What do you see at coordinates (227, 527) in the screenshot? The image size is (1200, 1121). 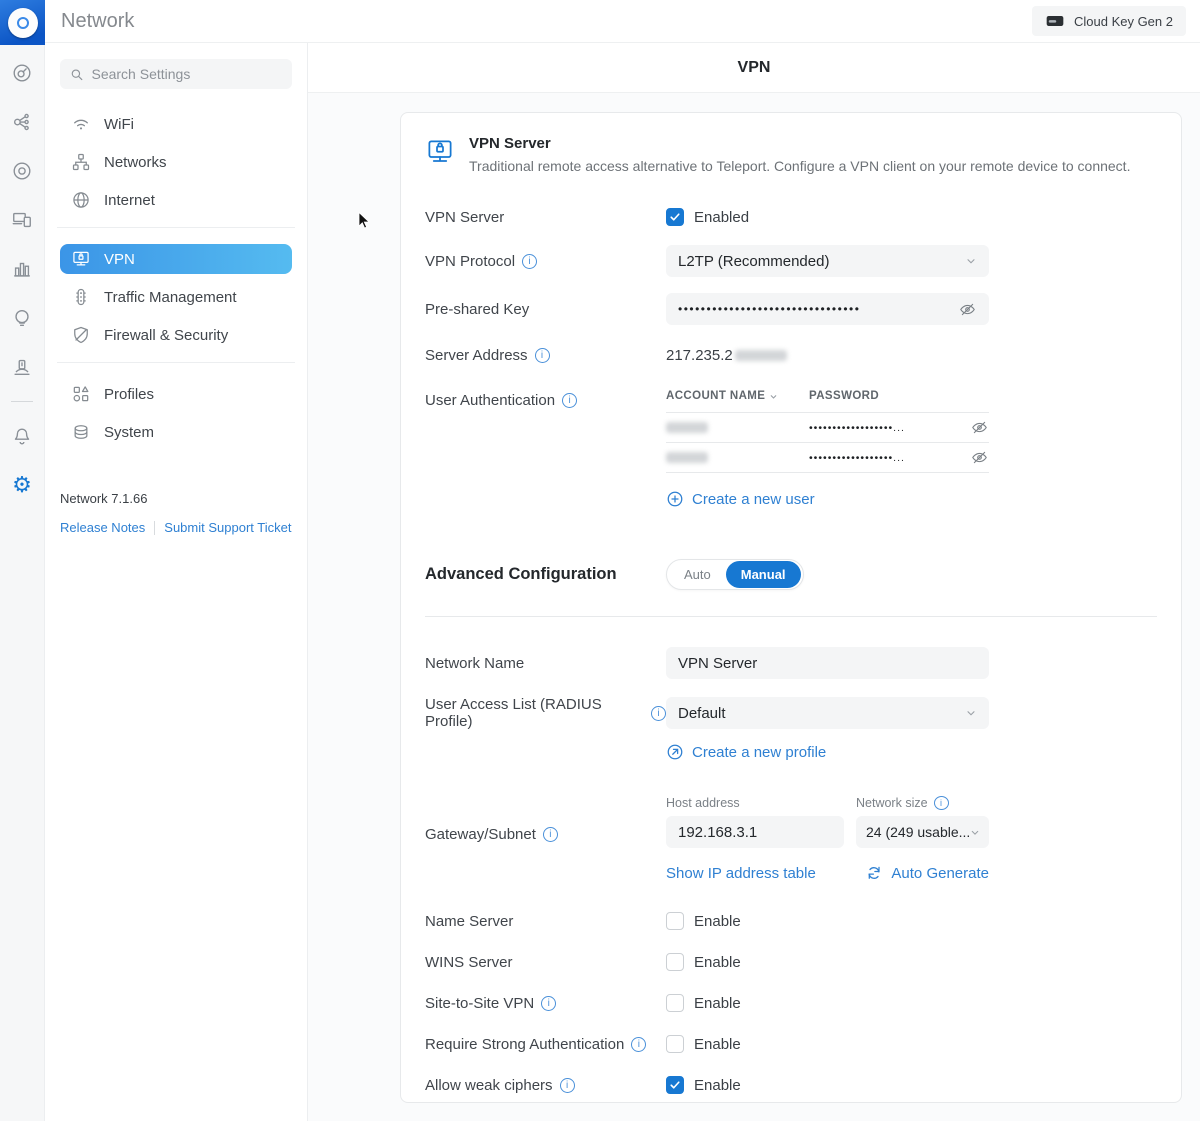 I see `submit-support-ticket-link: Submit Support Ticket` at bounding box center [227, 527].